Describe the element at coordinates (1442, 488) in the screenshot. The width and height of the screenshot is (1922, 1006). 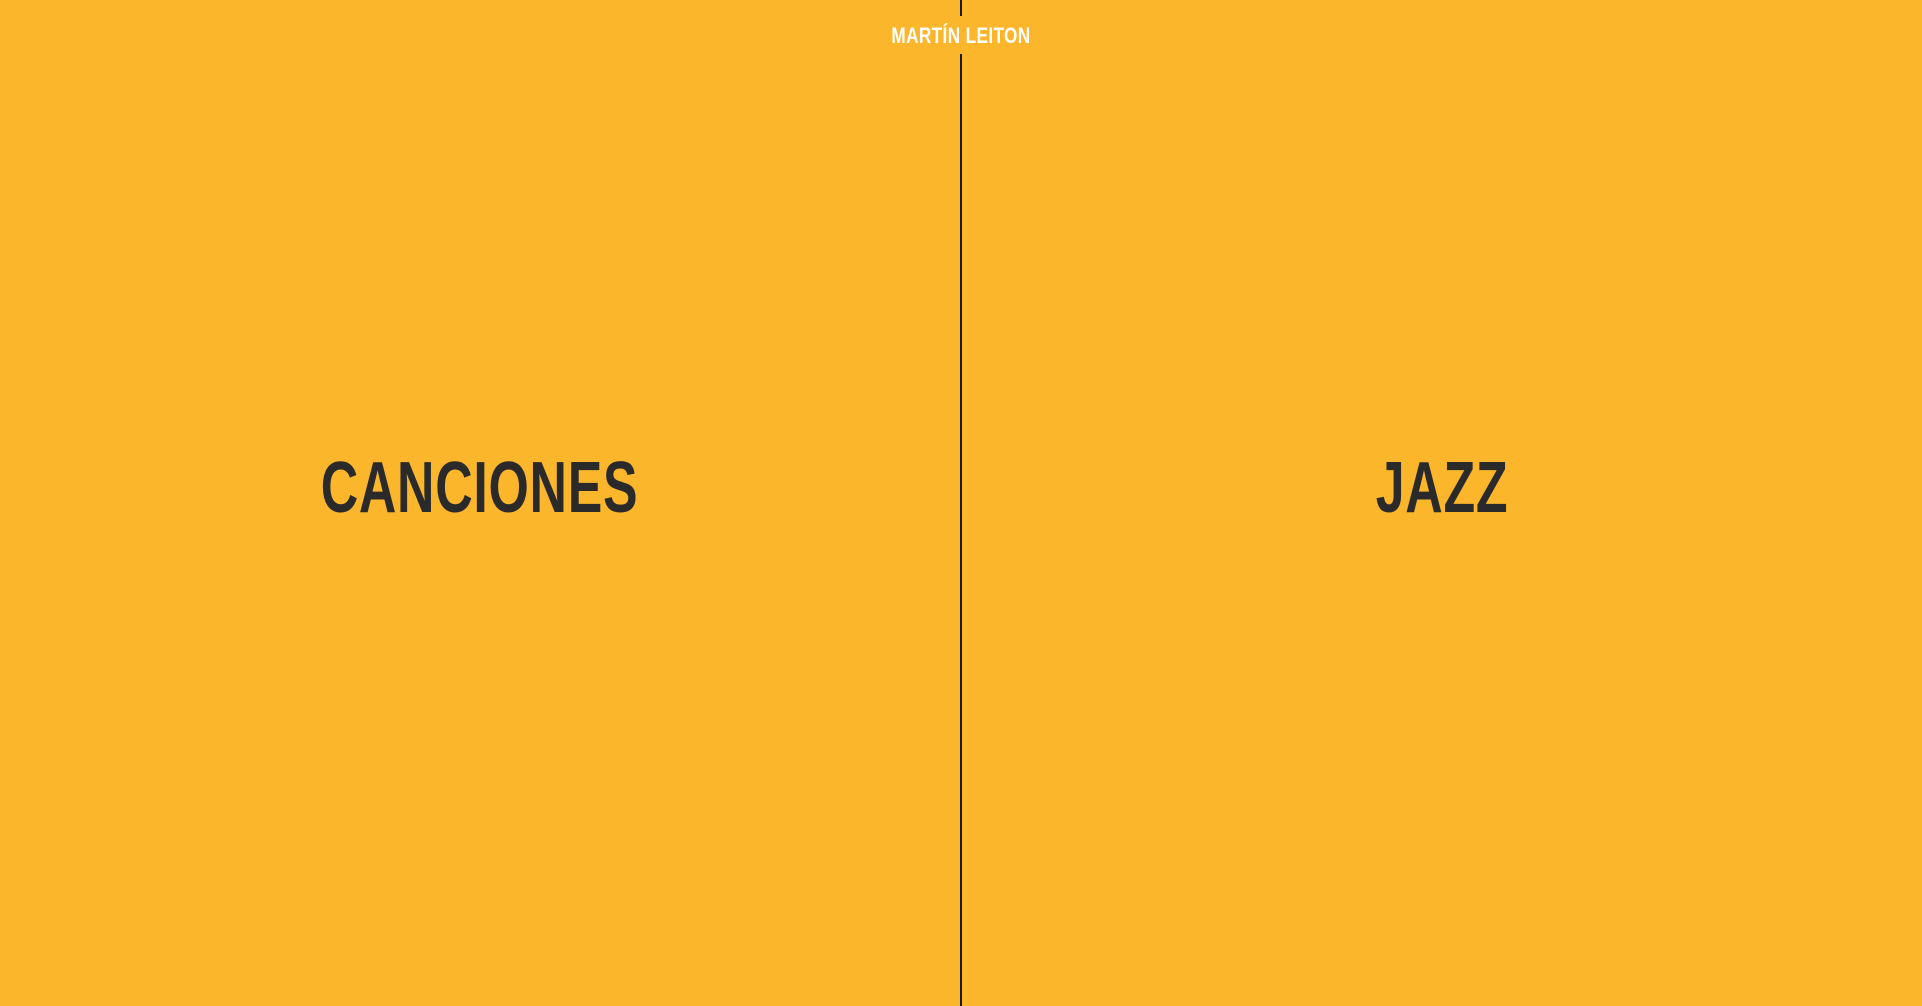
I see `panel-jazz-label: JAZZ` at that location.